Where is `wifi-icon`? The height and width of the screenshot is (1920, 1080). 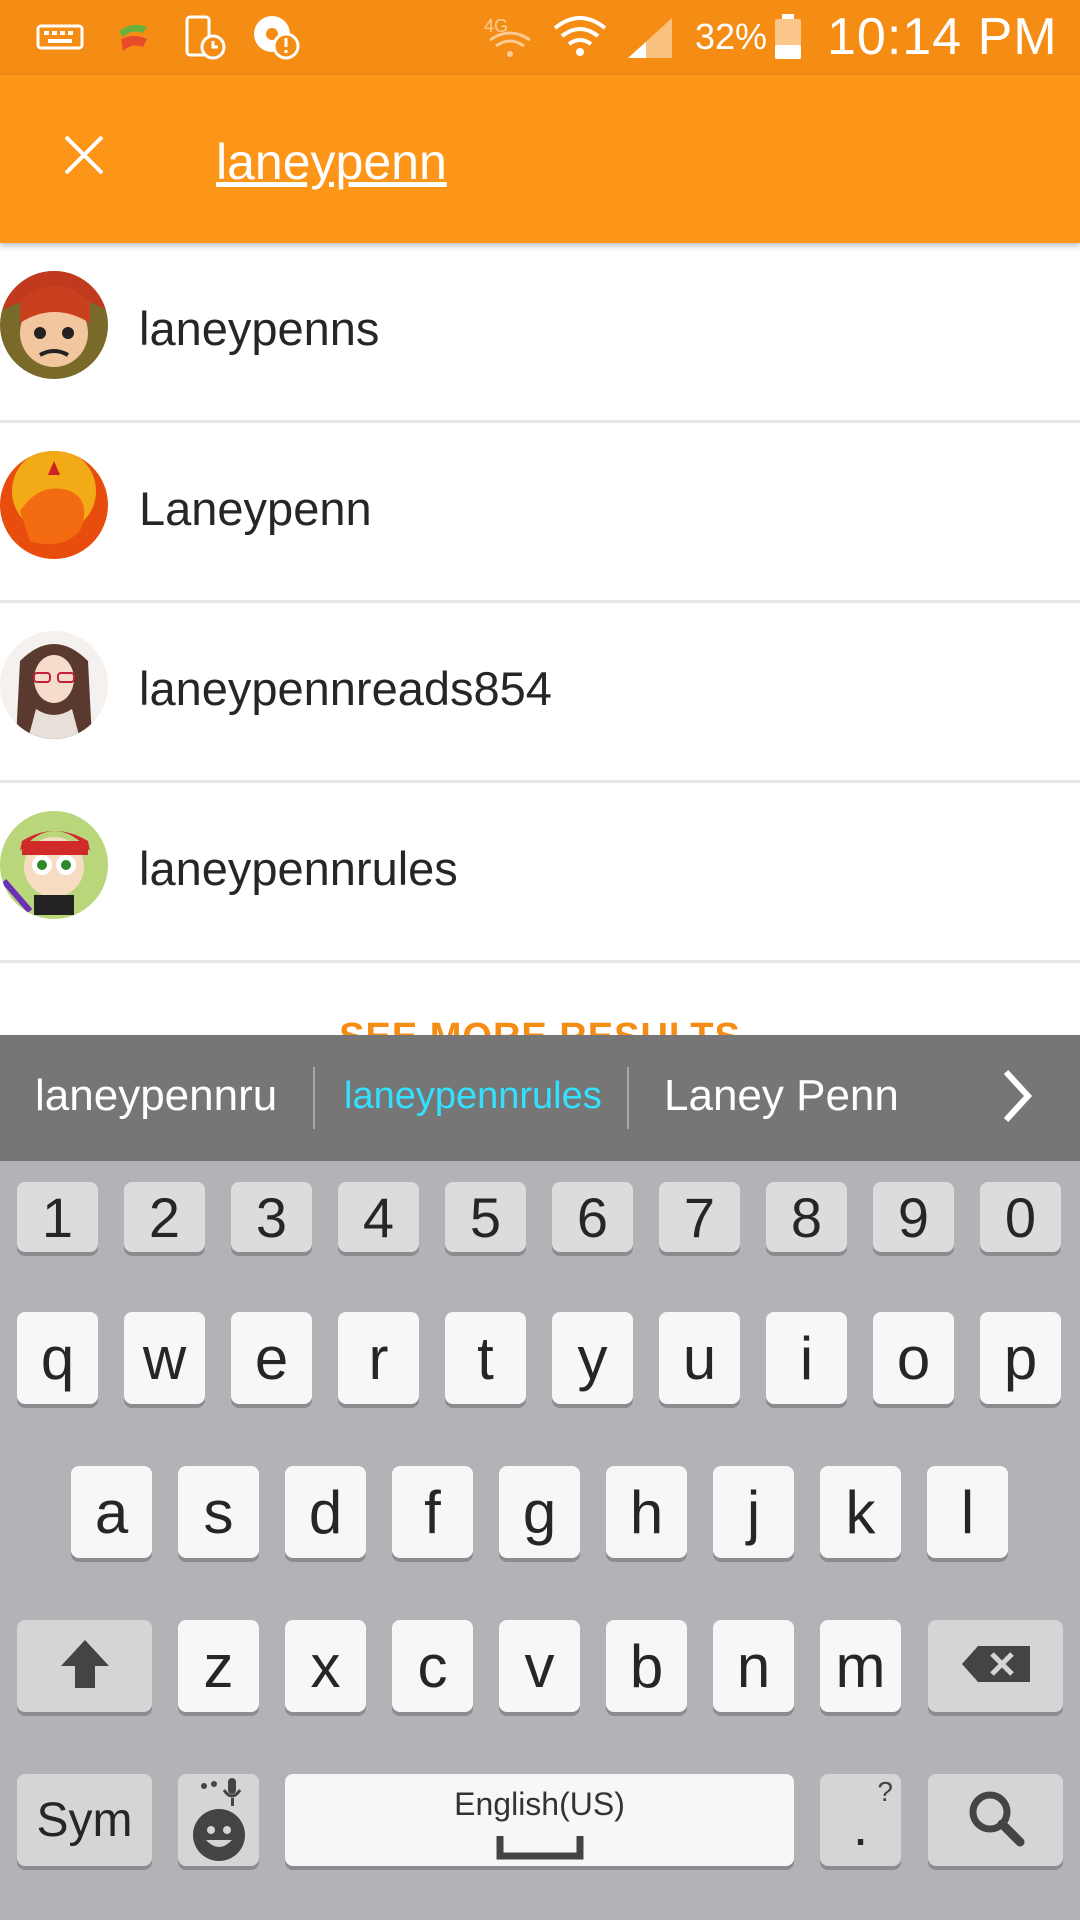
wifi-icon is located at coordinates (580, 37).